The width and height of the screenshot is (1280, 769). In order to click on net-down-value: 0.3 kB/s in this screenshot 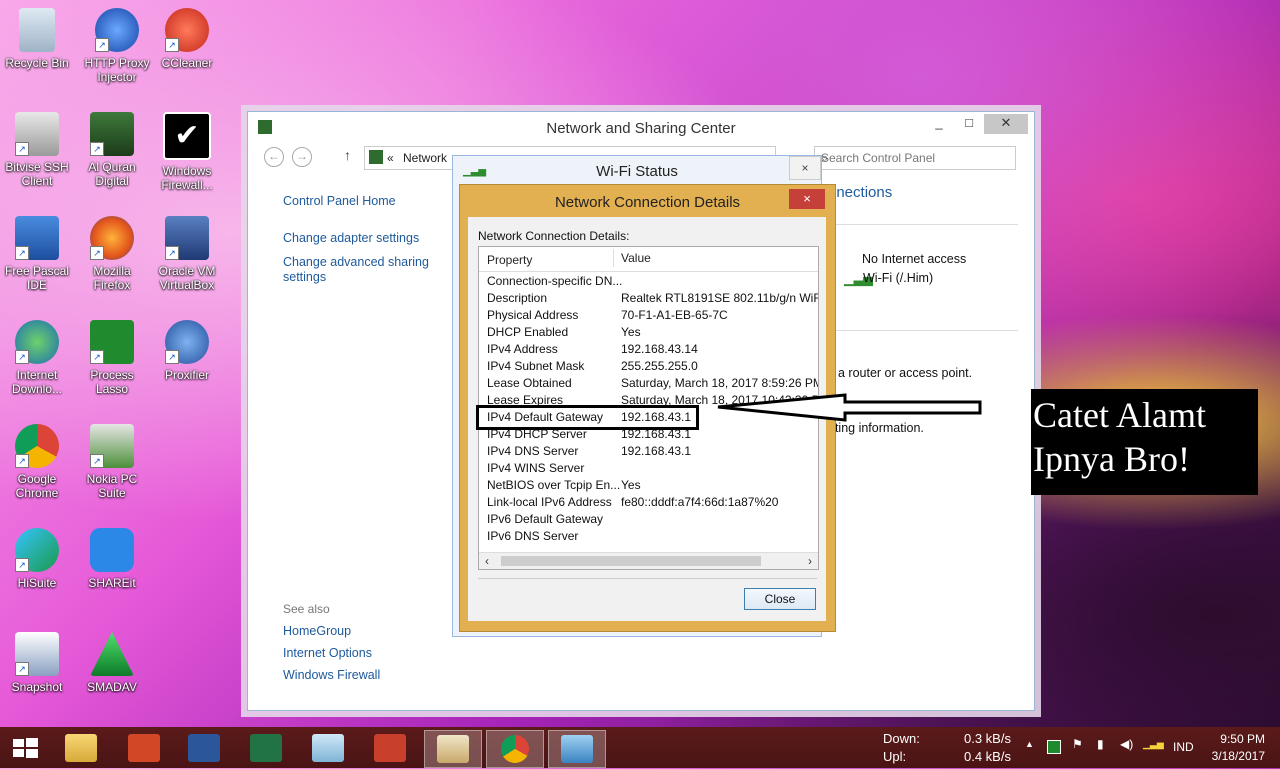, I will do `click(987, 738)`.